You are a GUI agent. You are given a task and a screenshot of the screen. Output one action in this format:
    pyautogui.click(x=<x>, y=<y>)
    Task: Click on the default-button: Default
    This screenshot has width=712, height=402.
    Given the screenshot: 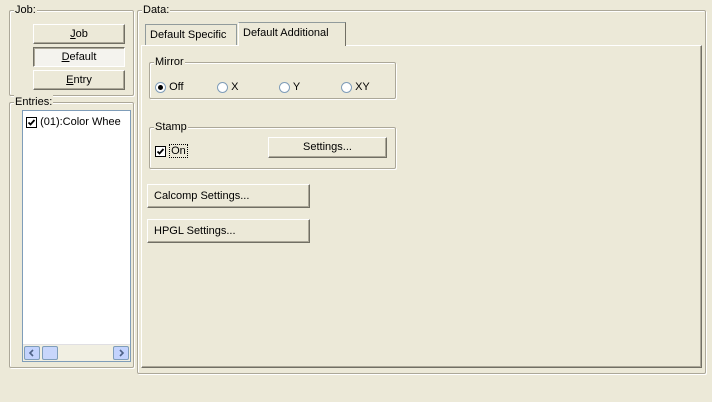 What is the action you would take?
    pyautogui.click(x=79, y=57)
    